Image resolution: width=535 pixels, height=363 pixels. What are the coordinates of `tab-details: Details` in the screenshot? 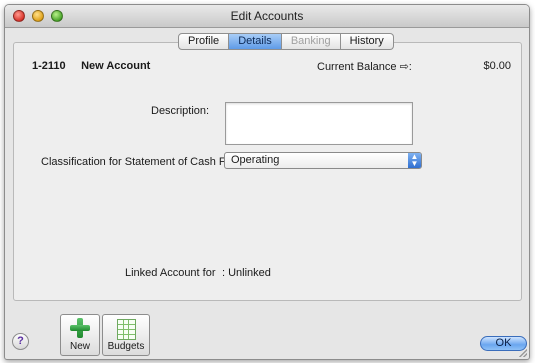 It's located at (255, 41).